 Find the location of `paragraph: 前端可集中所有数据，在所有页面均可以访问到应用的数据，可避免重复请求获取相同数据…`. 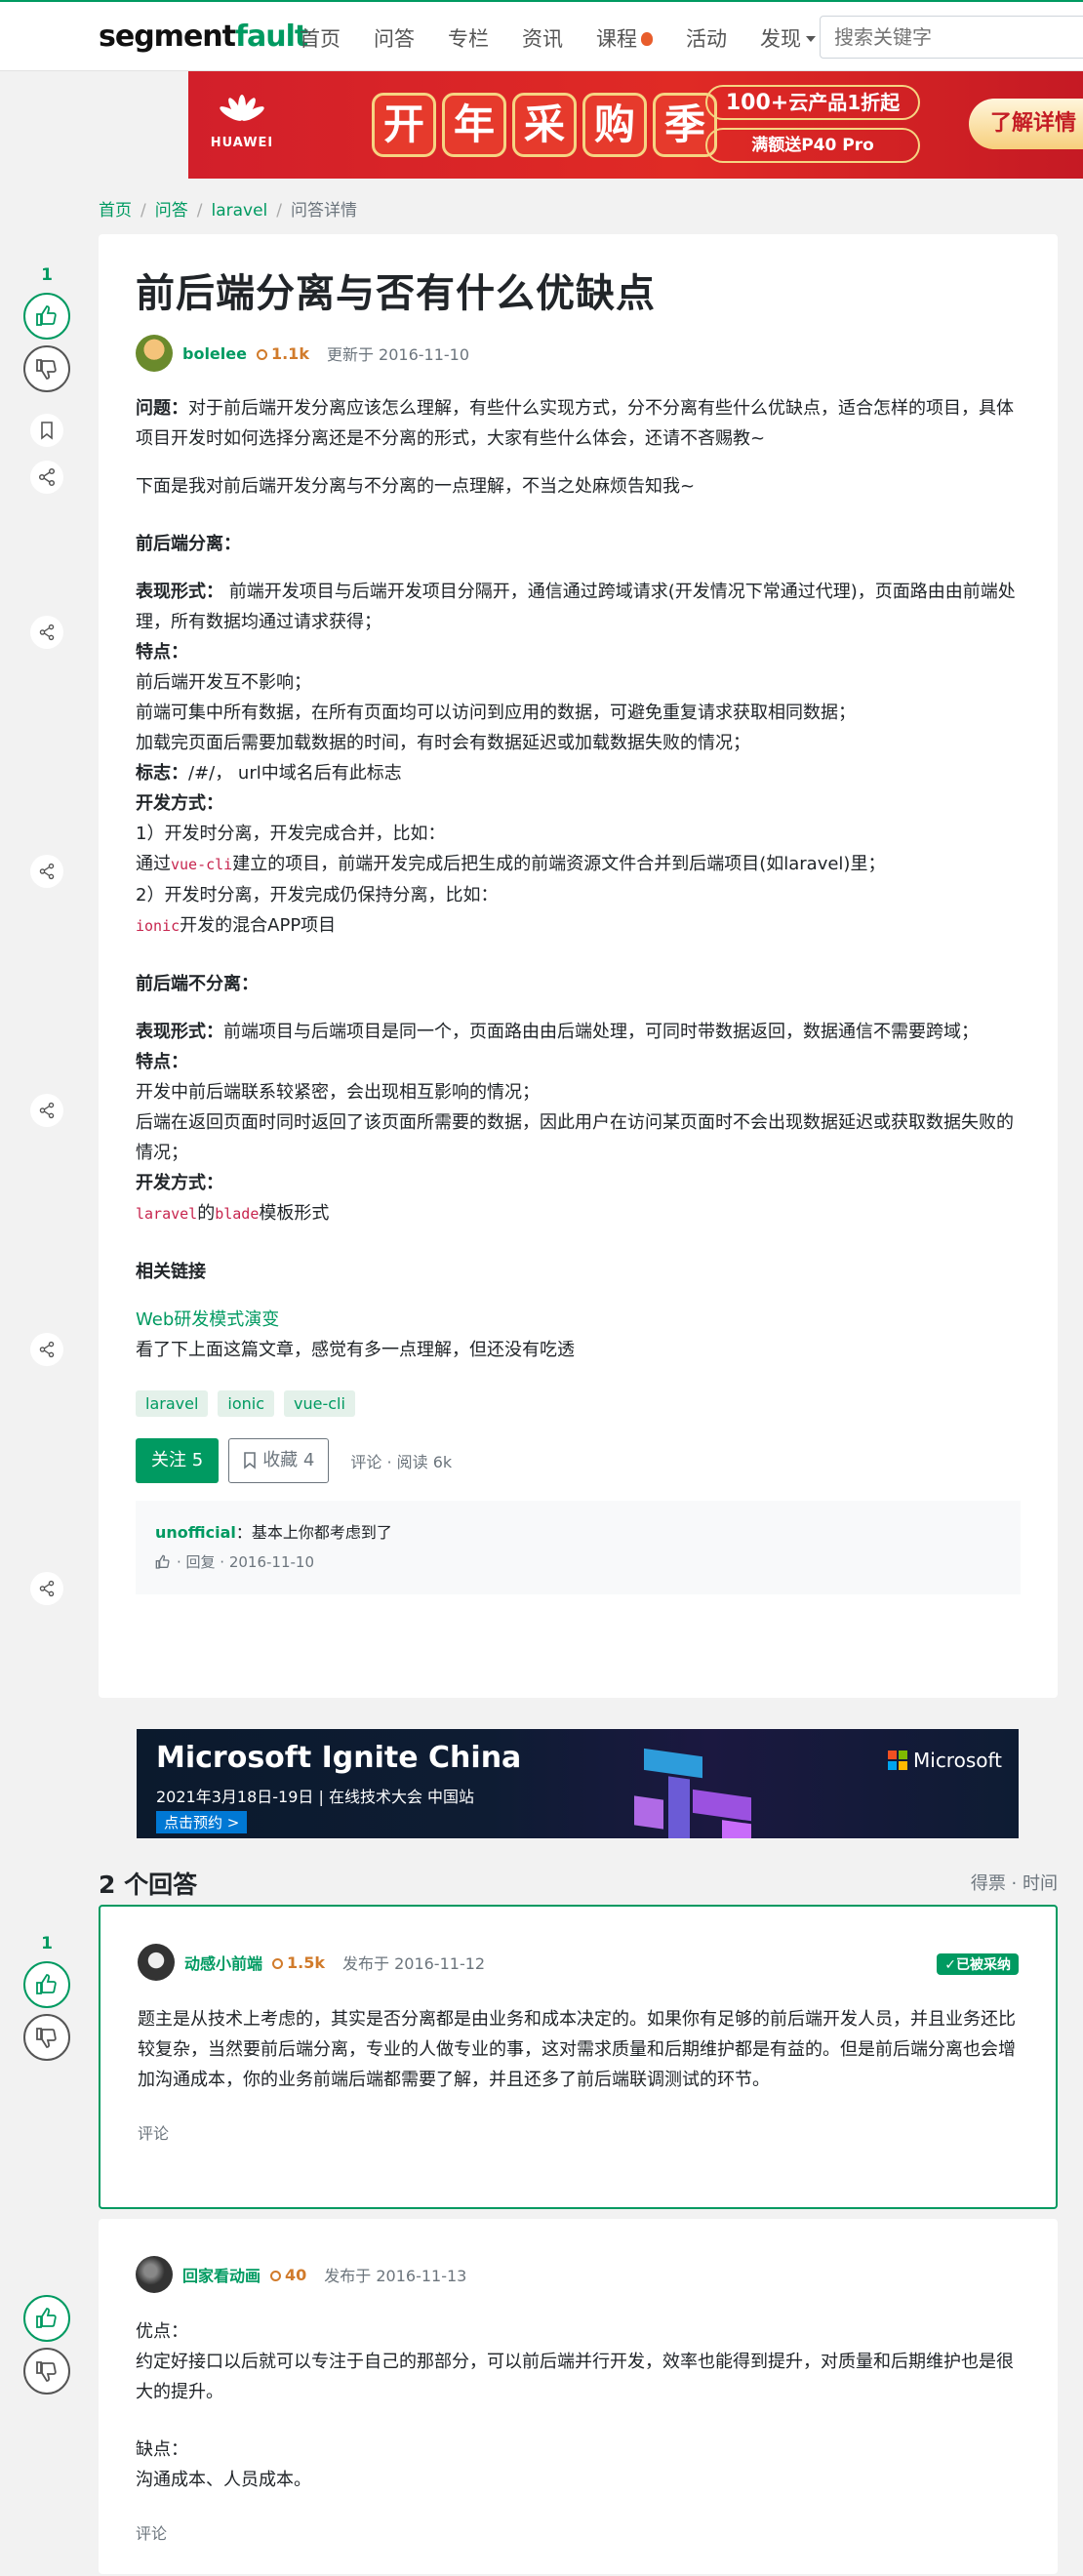

paragraph: 前端可集中所有数据，在所有页面均可以访问到应用的数据，可避免重复请求获取相同数据… is located at coordinates (496, 713).